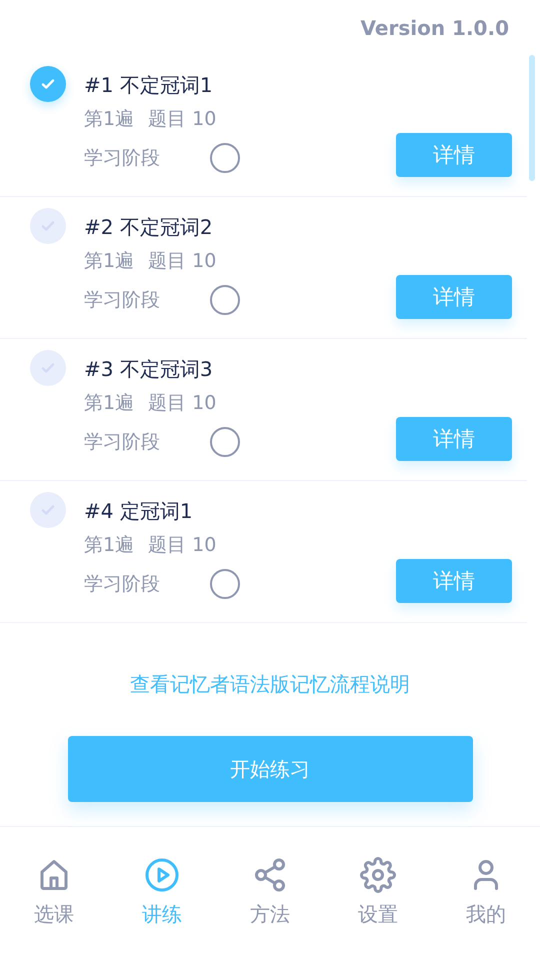  I want to click on lesson-title: #1 不定冠词1, so click(149, 85).